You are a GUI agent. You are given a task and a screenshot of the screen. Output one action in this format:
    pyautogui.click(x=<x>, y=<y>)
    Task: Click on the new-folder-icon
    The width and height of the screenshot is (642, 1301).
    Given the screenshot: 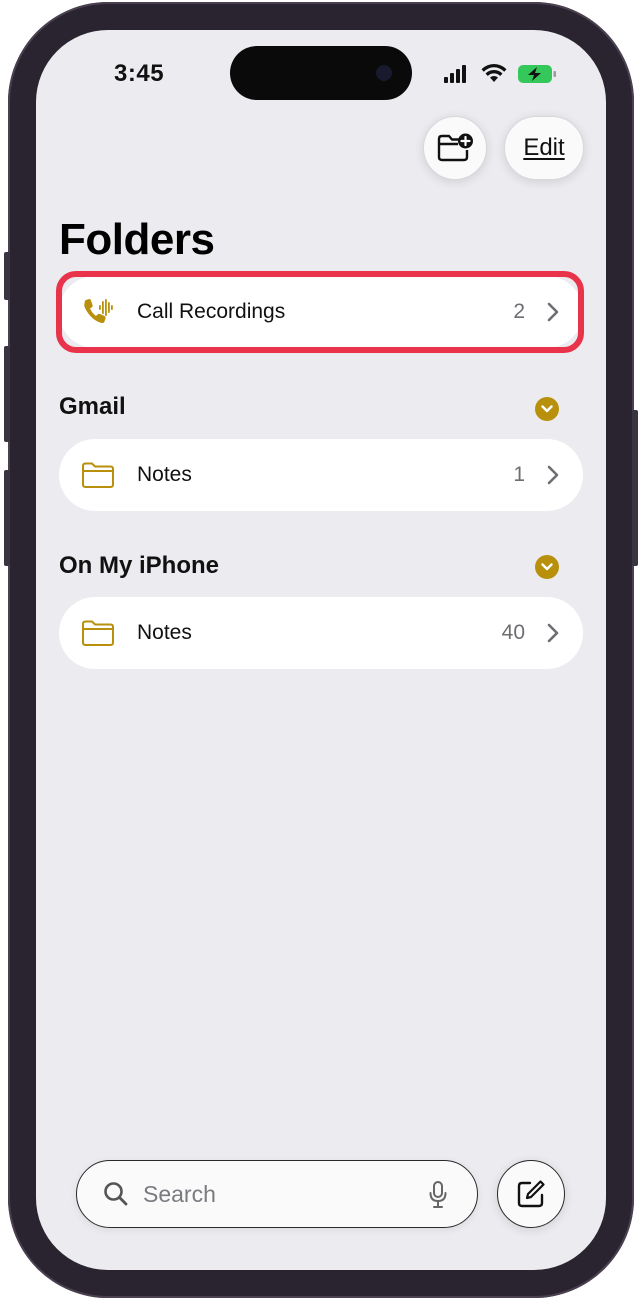 What is the action you would take?
    pyautogui.click(x=455, y=147)
    